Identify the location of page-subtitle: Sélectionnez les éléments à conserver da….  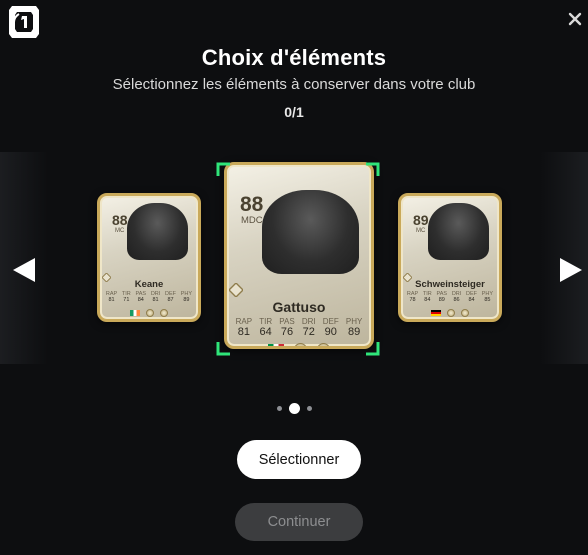
(294, 84).